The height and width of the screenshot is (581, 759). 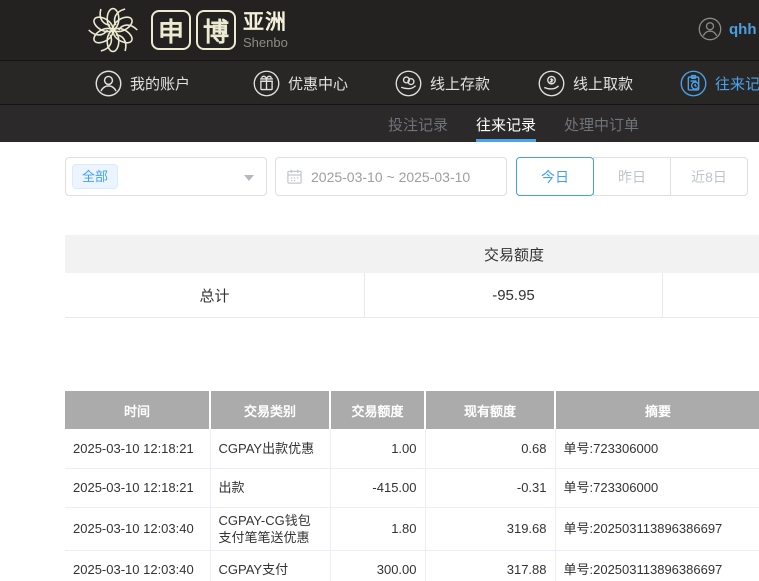 What do you see at coordinates (693, 83) in the screenshot?
I see `records-icon` at bounding box center [693, 83].